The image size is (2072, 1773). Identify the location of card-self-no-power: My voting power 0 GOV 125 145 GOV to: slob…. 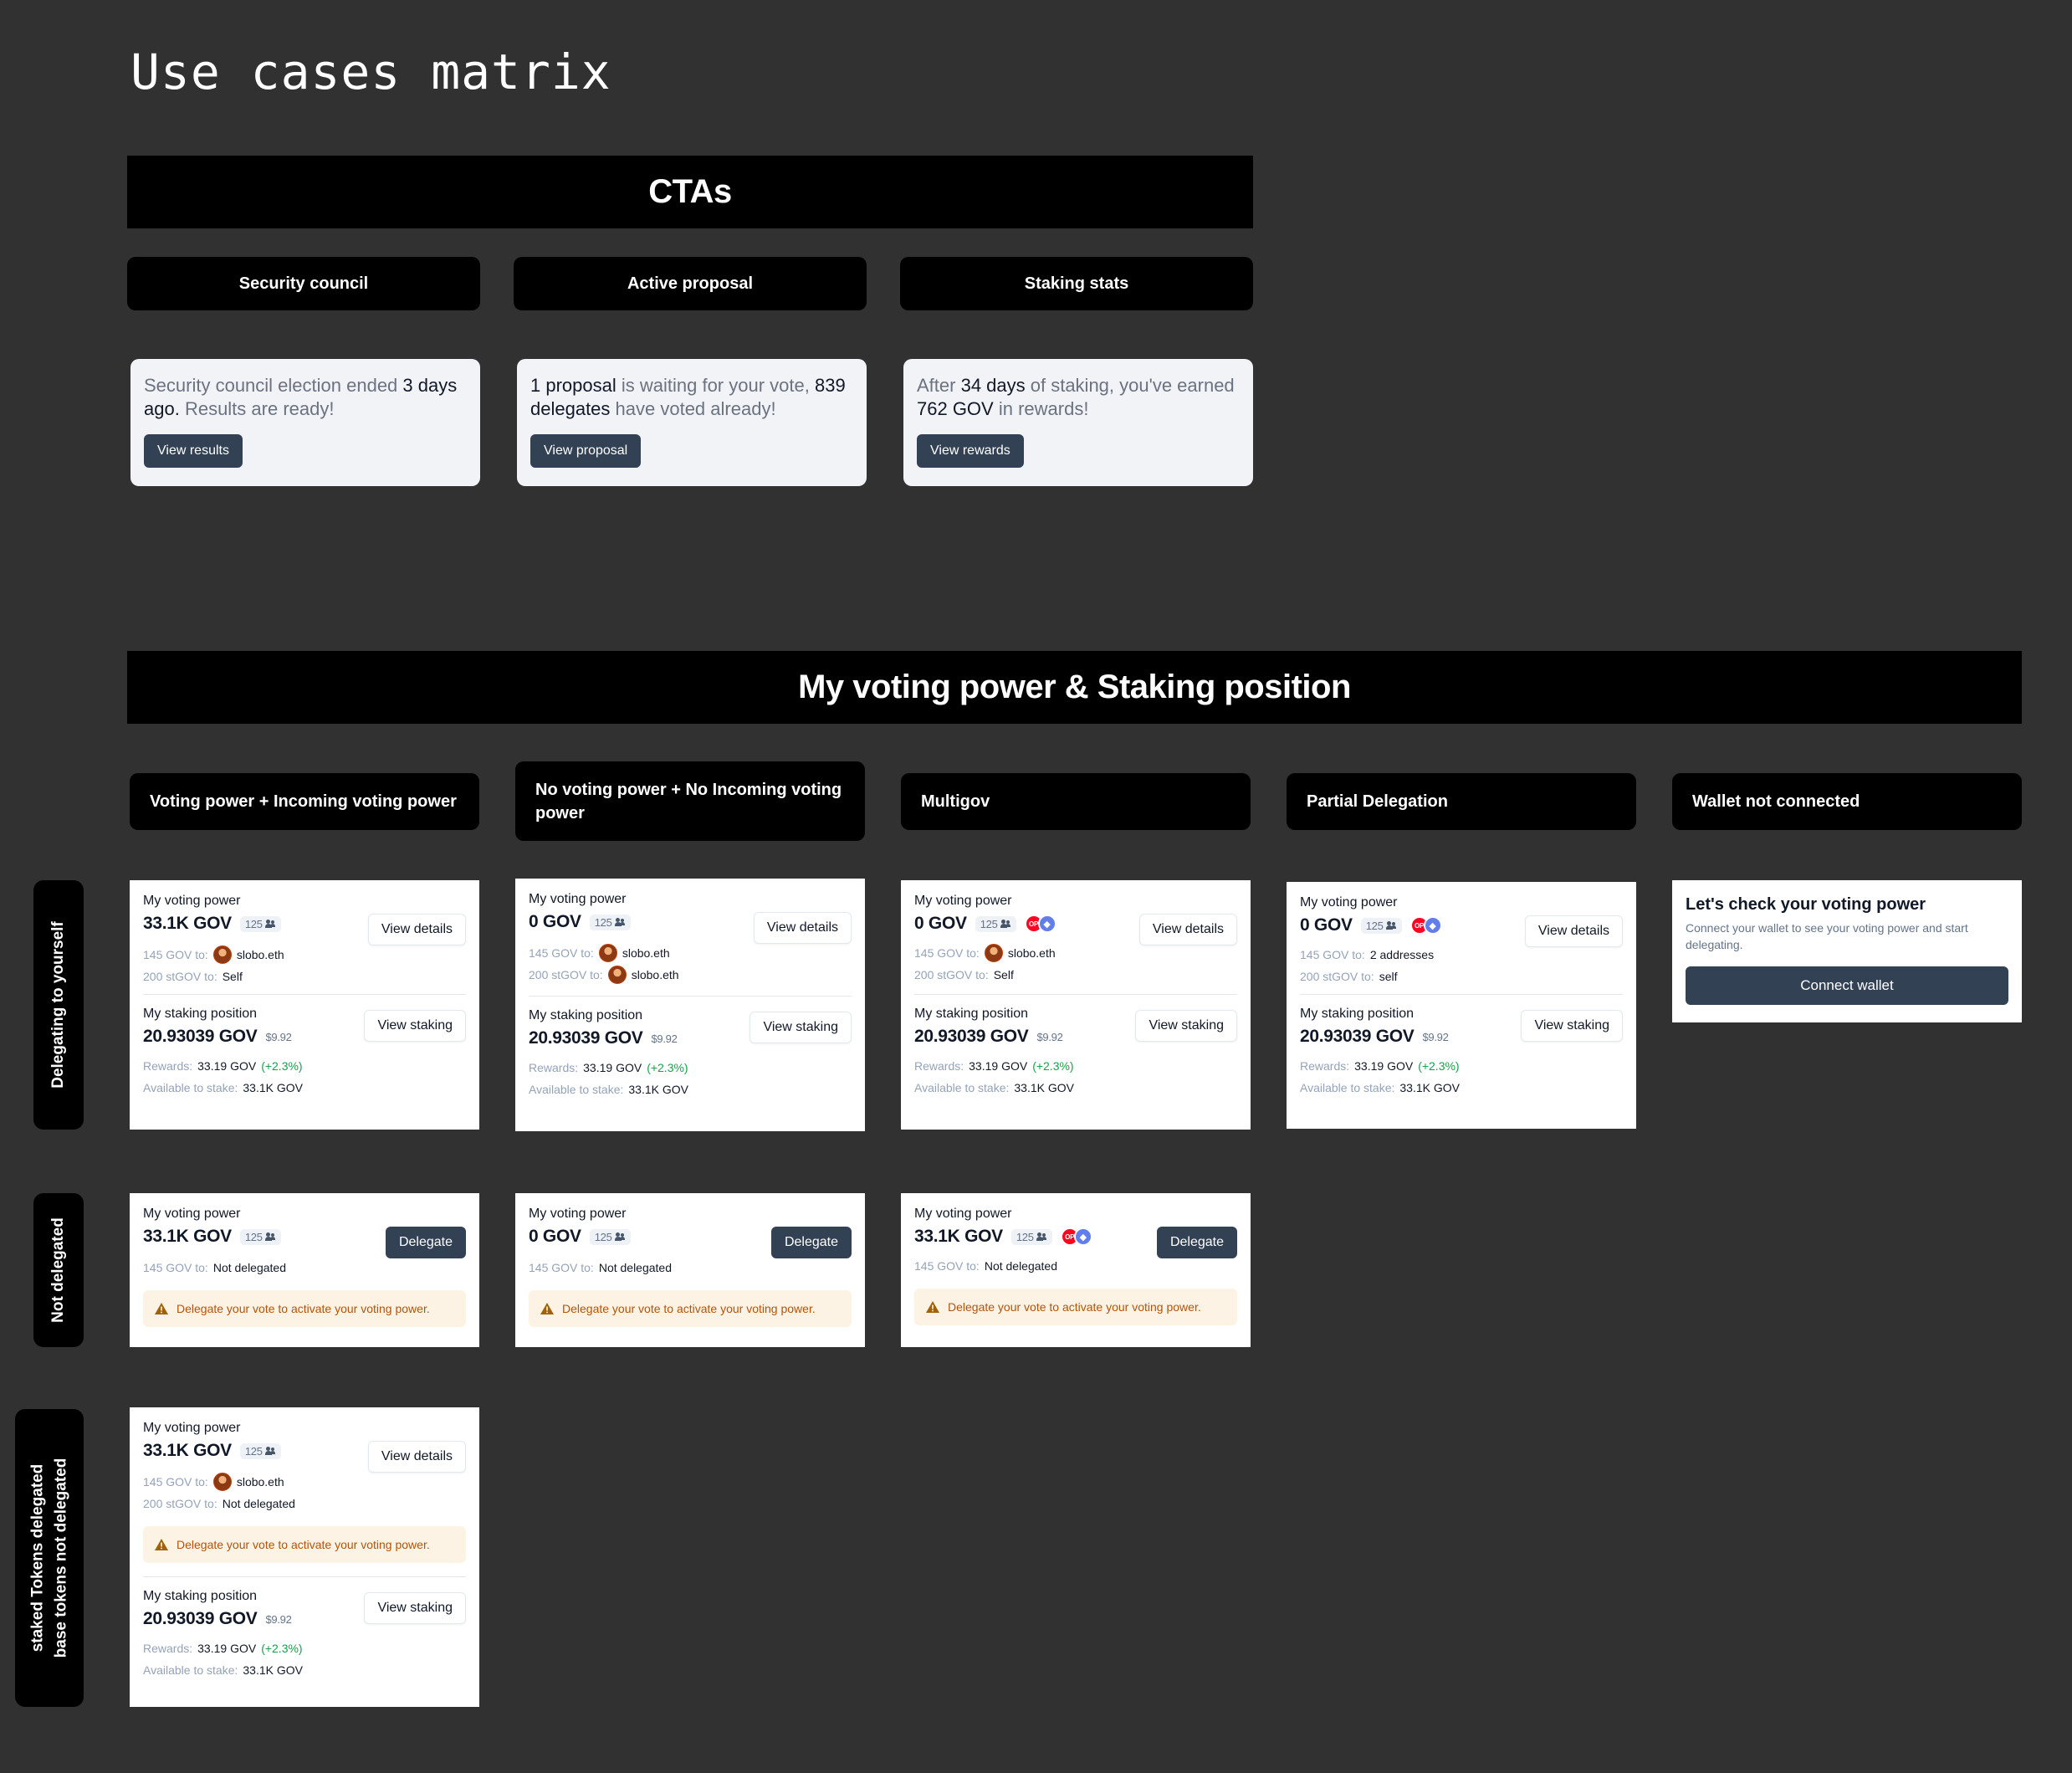
(690, 1005).